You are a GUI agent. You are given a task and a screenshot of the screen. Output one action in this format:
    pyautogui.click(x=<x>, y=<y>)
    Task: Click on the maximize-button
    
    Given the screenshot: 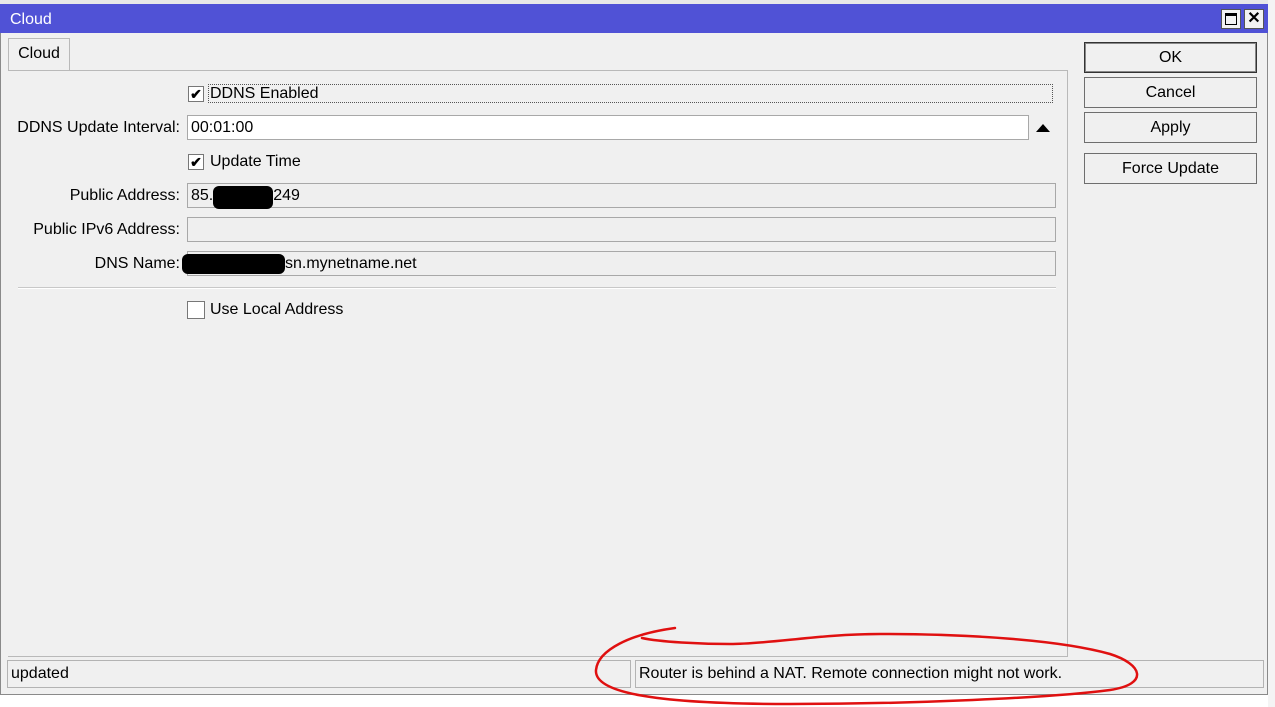 What is the action you would take?
    pyautogui.click(x=1231, y=19)
    